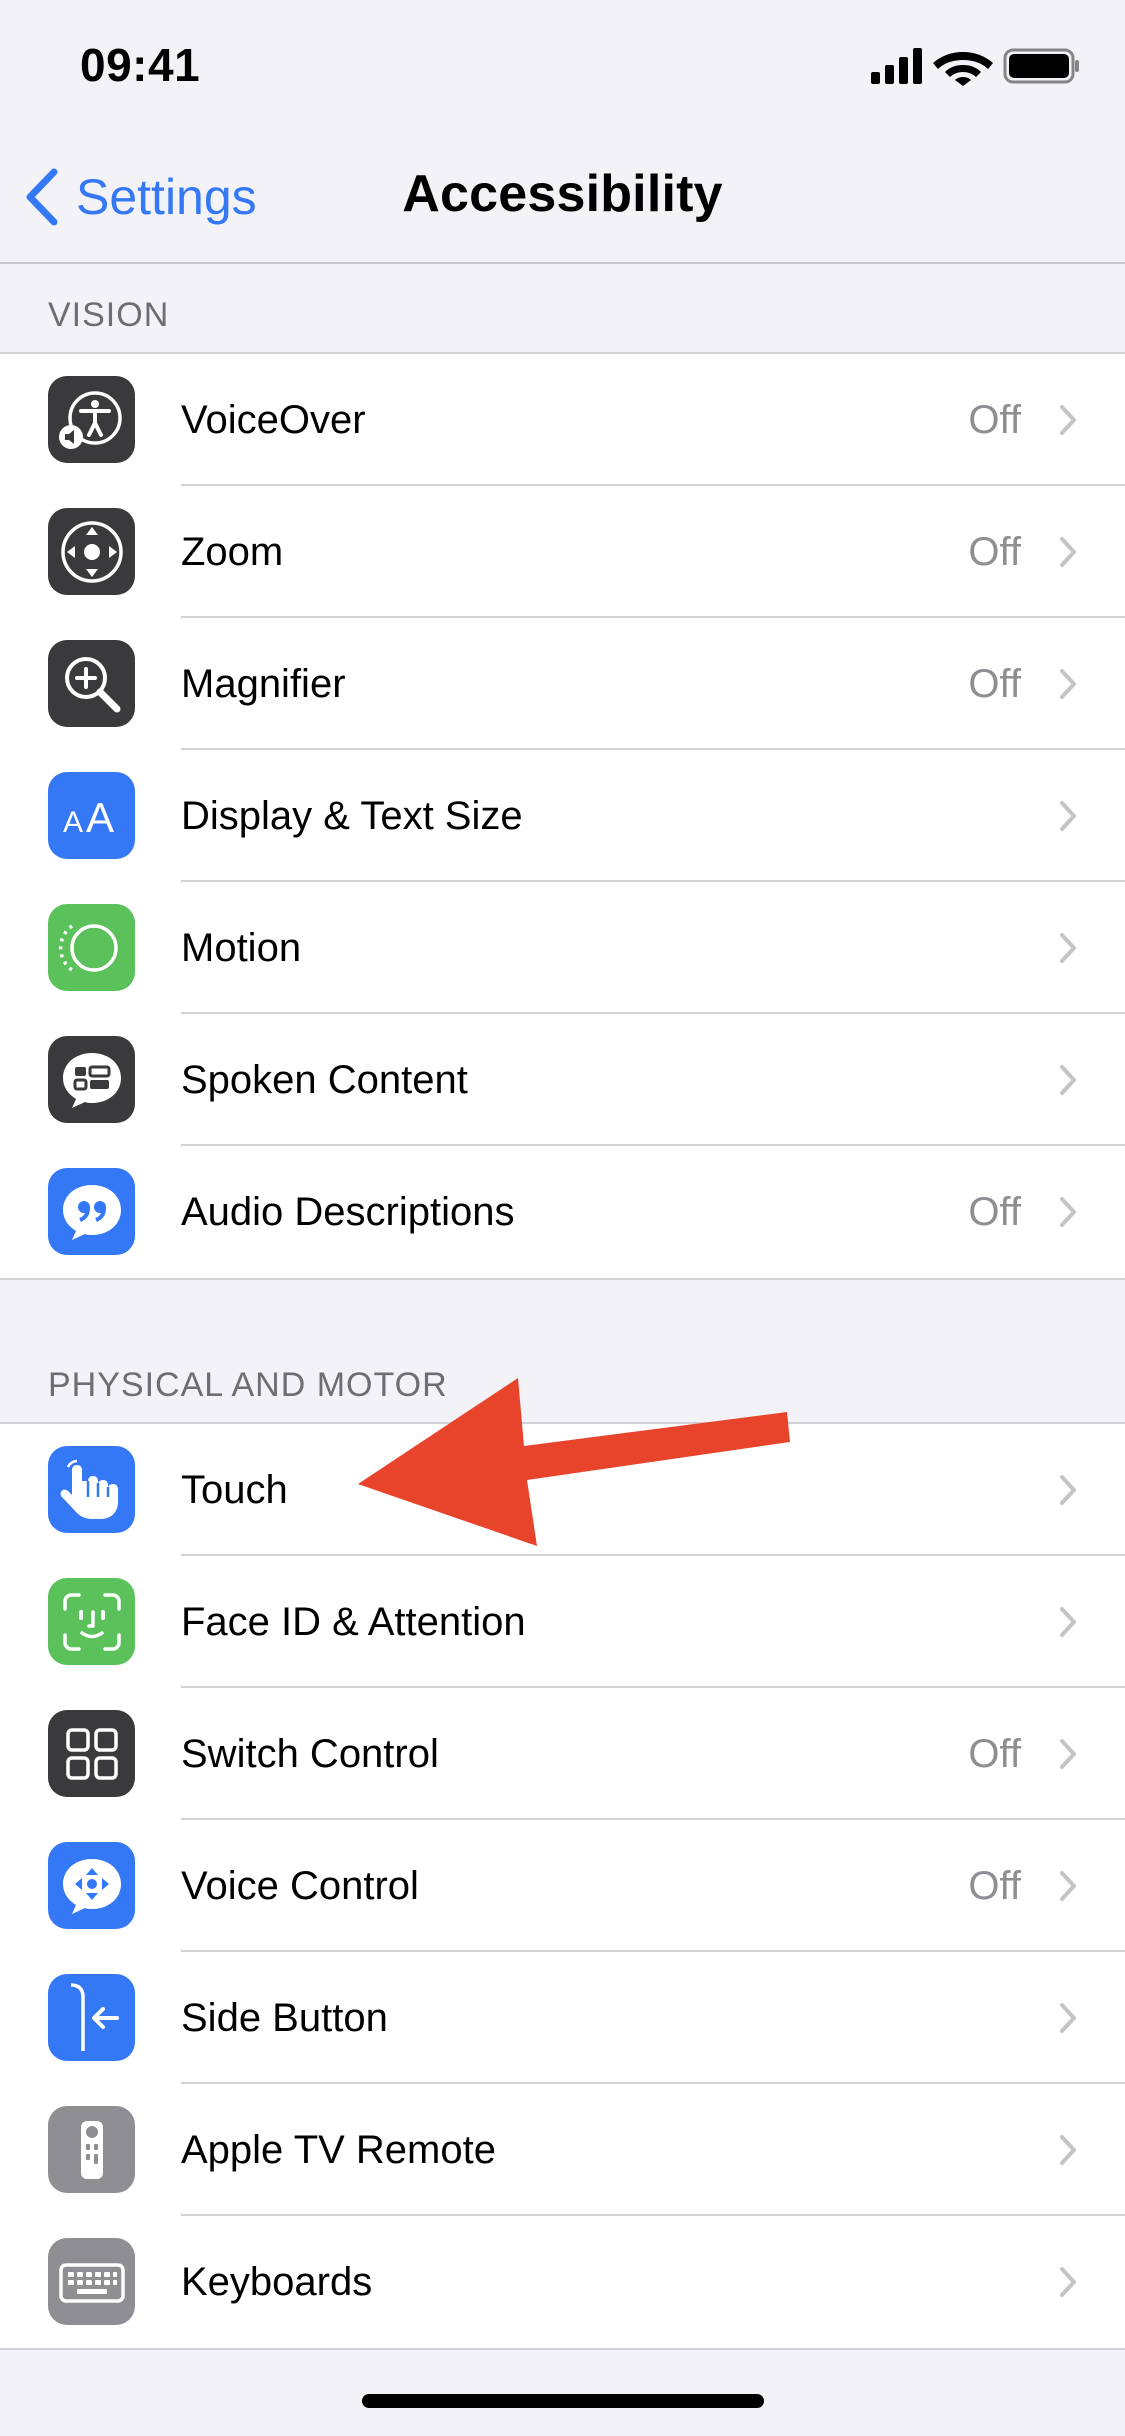 Image resolution: width=1125 pixels, height=2436 pixels. I want to click on row-label: Face ID & Attention, so click(353, 1622).